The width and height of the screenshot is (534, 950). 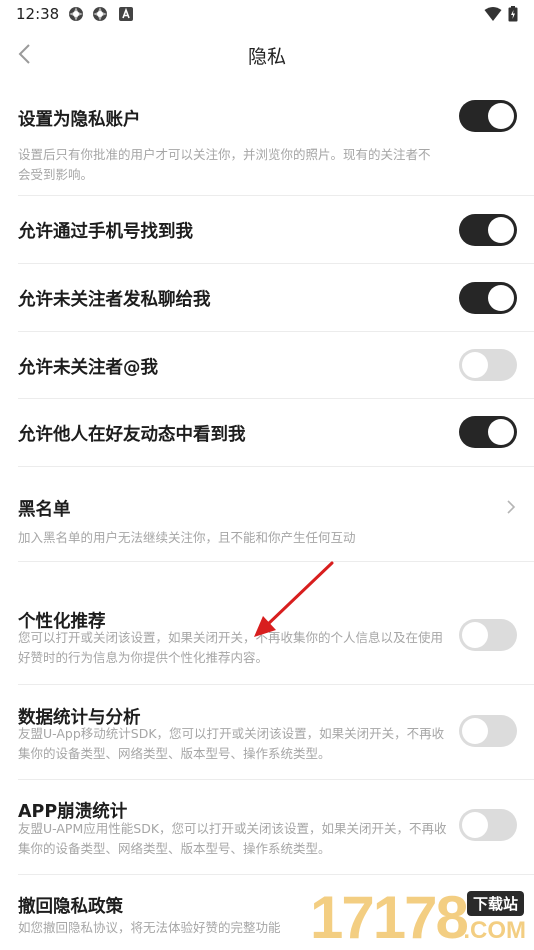 I want to click on setting-label: 允许未关注者@我, so click(x=88, y=368).